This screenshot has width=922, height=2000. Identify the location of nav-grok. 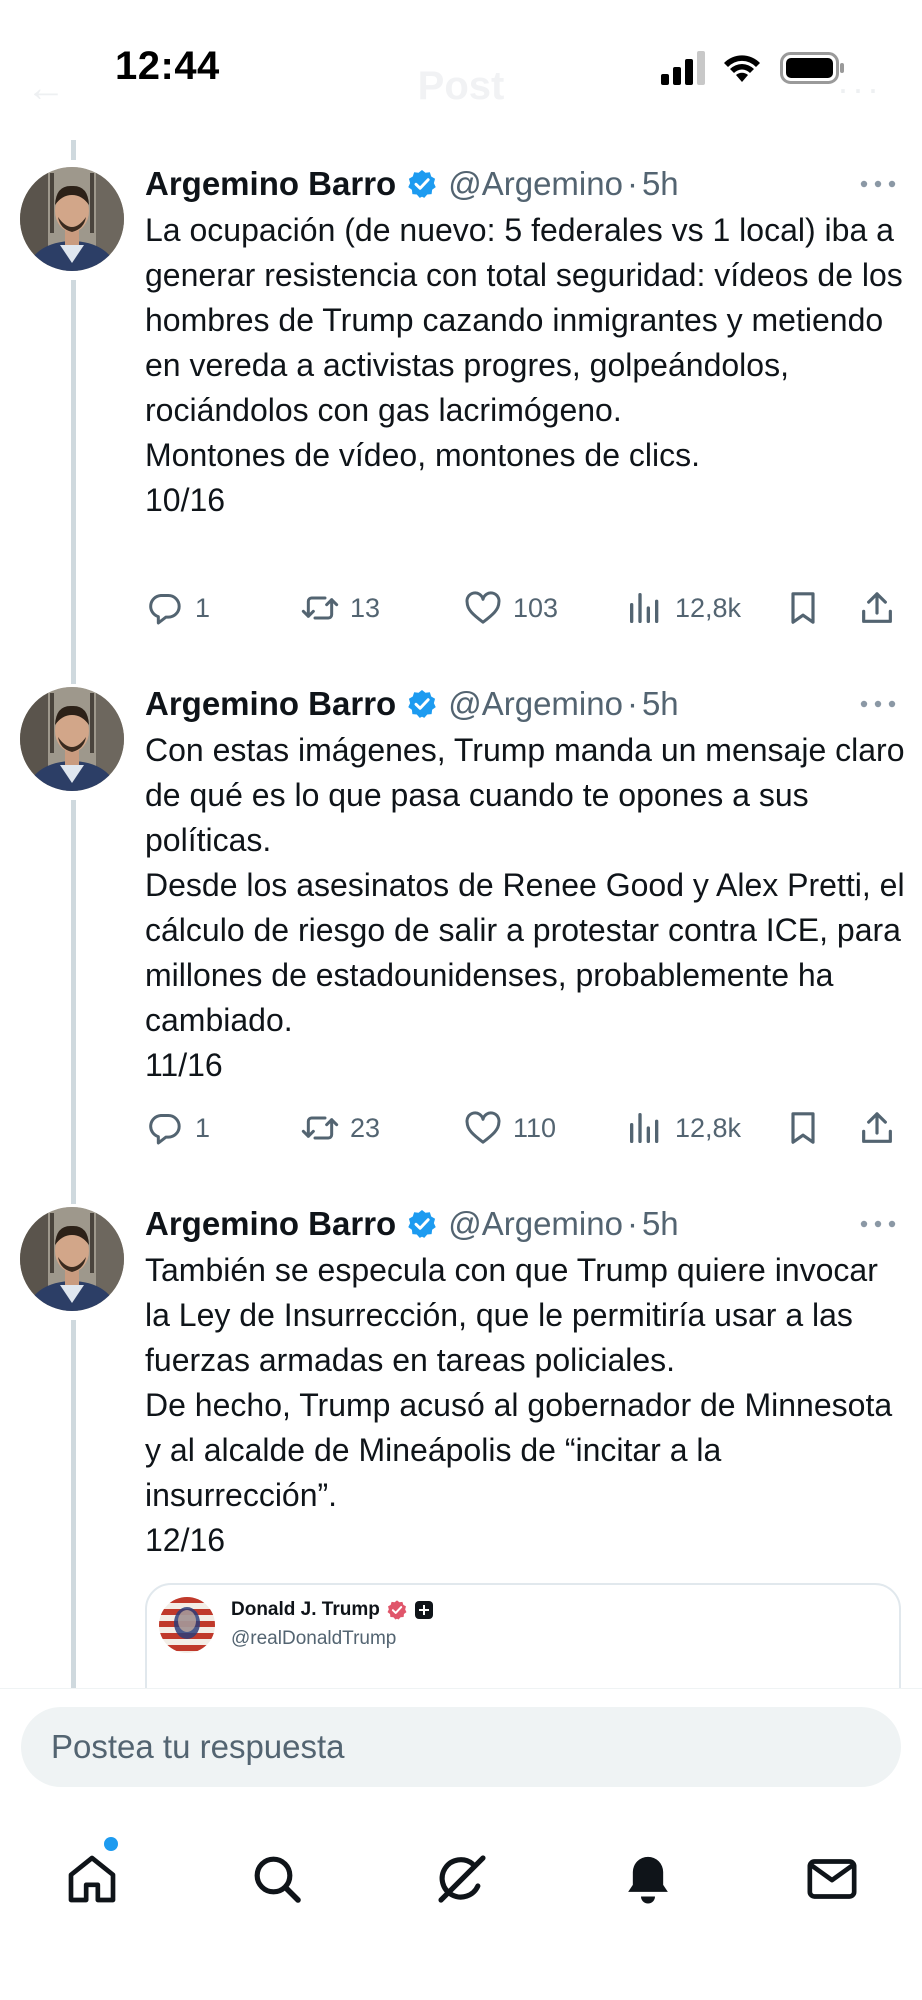
(462, 1879).